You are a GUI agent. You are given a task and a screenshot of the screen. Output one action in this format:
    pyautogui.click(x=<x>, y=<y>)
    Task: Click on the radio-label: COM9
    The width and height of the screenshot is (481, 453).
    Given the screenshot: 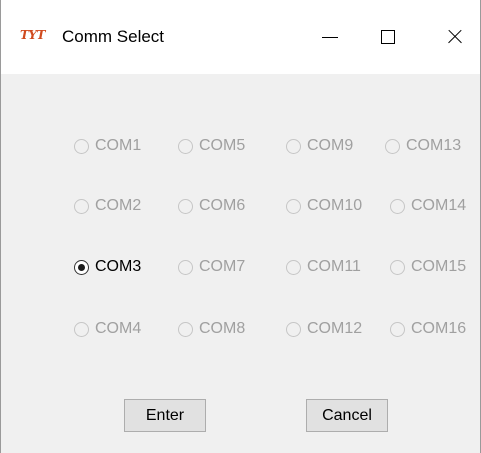 What is the action you would take?
    pyautogui.click(x=330, y=145)
    